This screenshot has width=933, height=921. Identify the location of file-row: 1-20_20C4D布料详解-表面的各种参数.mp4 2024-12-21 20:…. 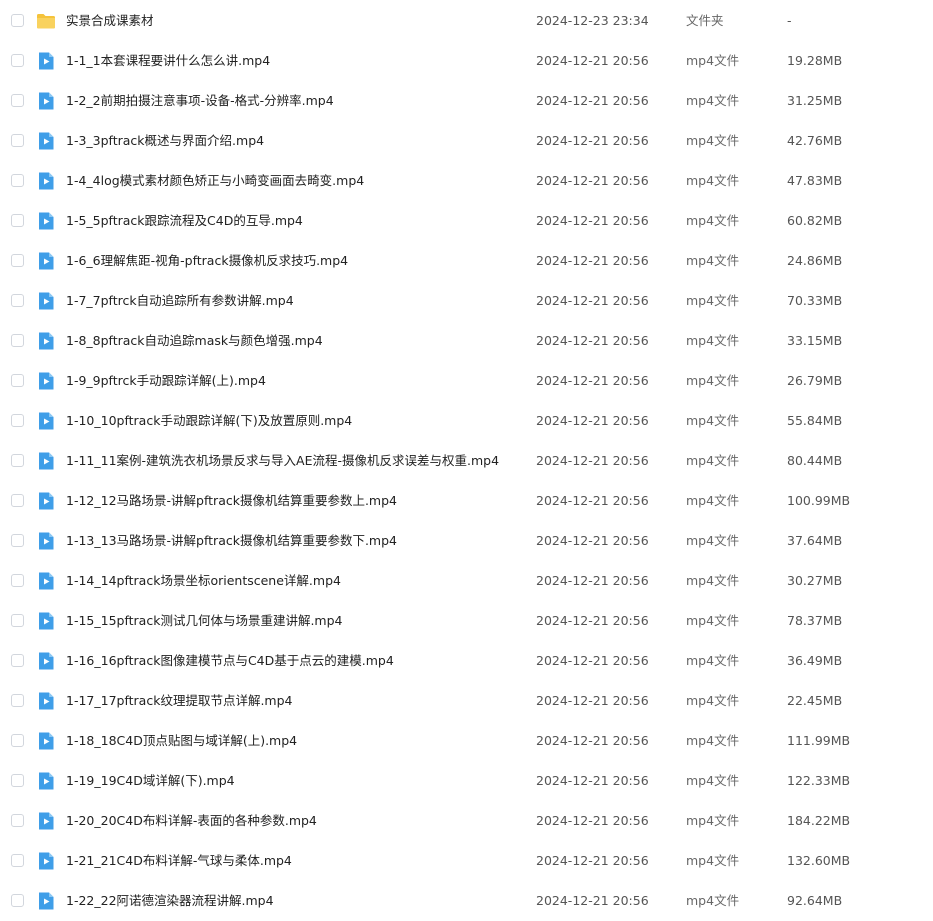
(466, 821).